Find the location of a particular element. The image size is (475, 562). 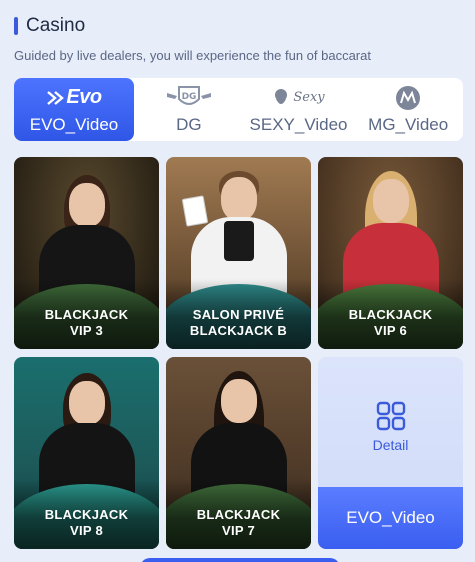

svg-text: DG is located at coordinates (188, 97).